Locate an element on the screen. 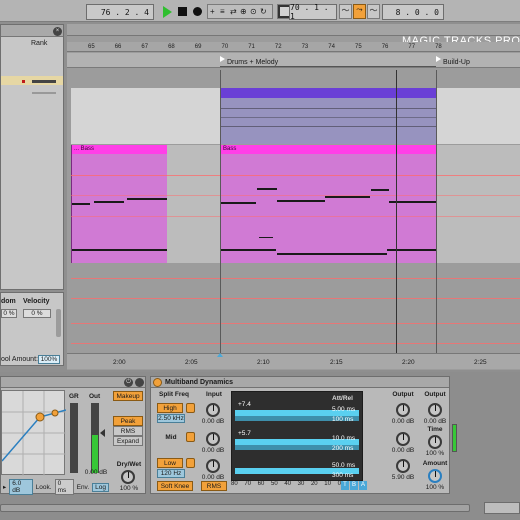  peak-button: Peak is located at coordinates (128, 421).